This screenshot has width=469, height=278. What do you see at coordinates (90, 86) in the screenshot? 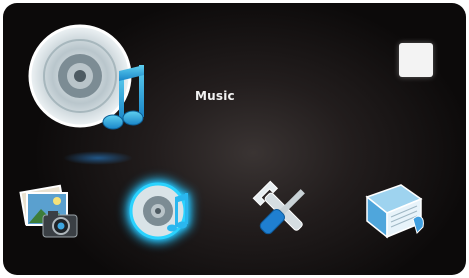
I see `music-disc-icon` at bounding box center [90, 86].